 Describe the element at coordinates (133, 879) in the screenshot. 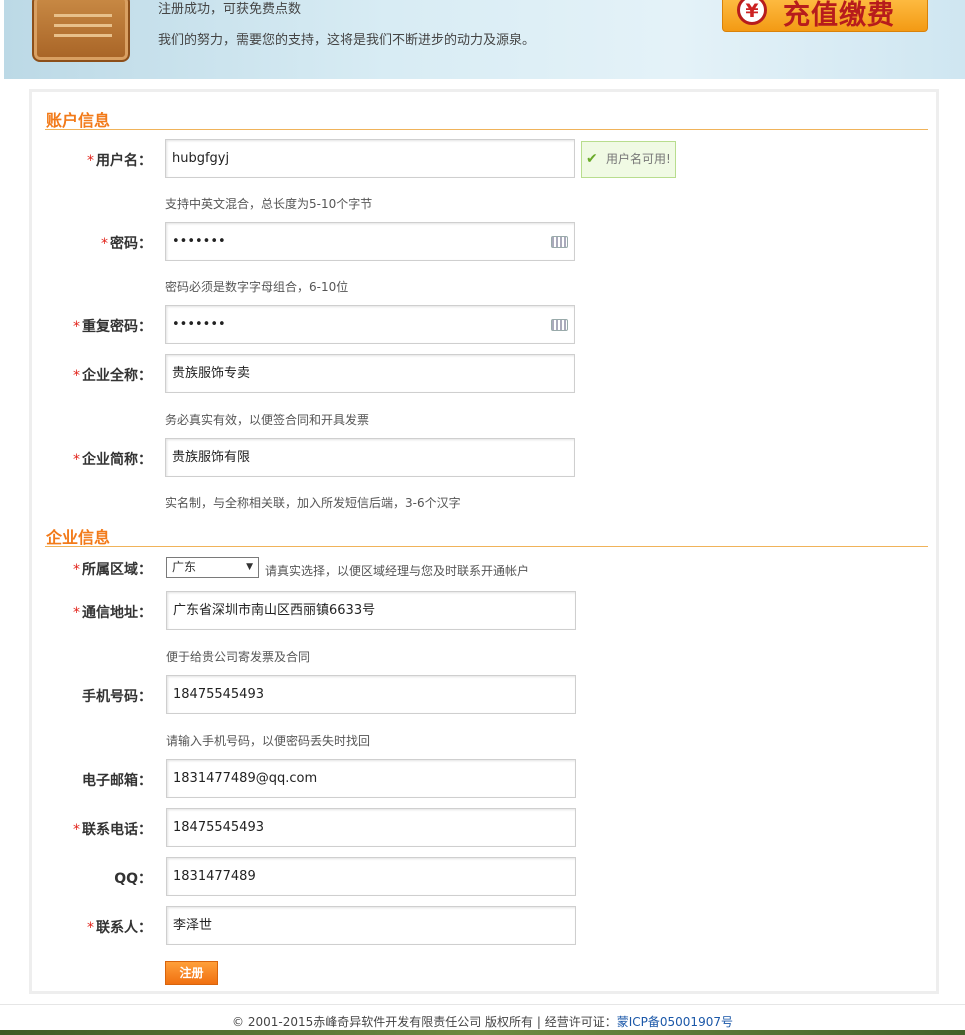

I see `qq-label: QQ：` at that location.